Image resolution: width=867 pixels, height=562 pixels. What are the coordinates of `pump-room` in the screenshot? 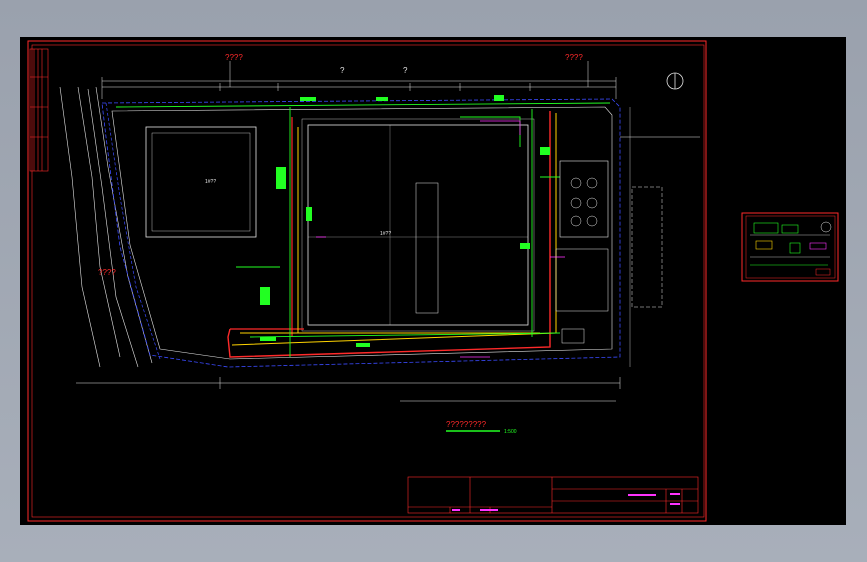 It's located at (584, 199).